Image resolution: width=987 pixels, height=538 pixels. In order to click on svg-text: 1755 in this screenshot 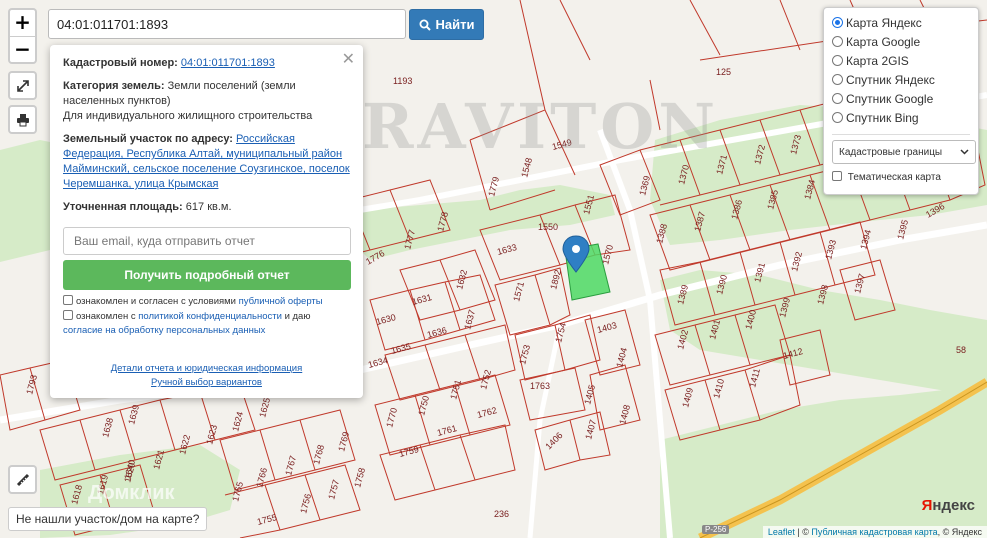, I will do `click(267, 519)`.